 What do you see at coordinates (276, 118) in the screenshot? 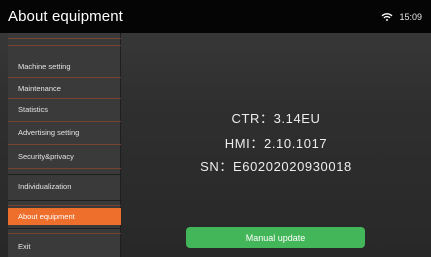
I see `ctr-version: CTR：3.14EU` at bounding box center [276, 118].